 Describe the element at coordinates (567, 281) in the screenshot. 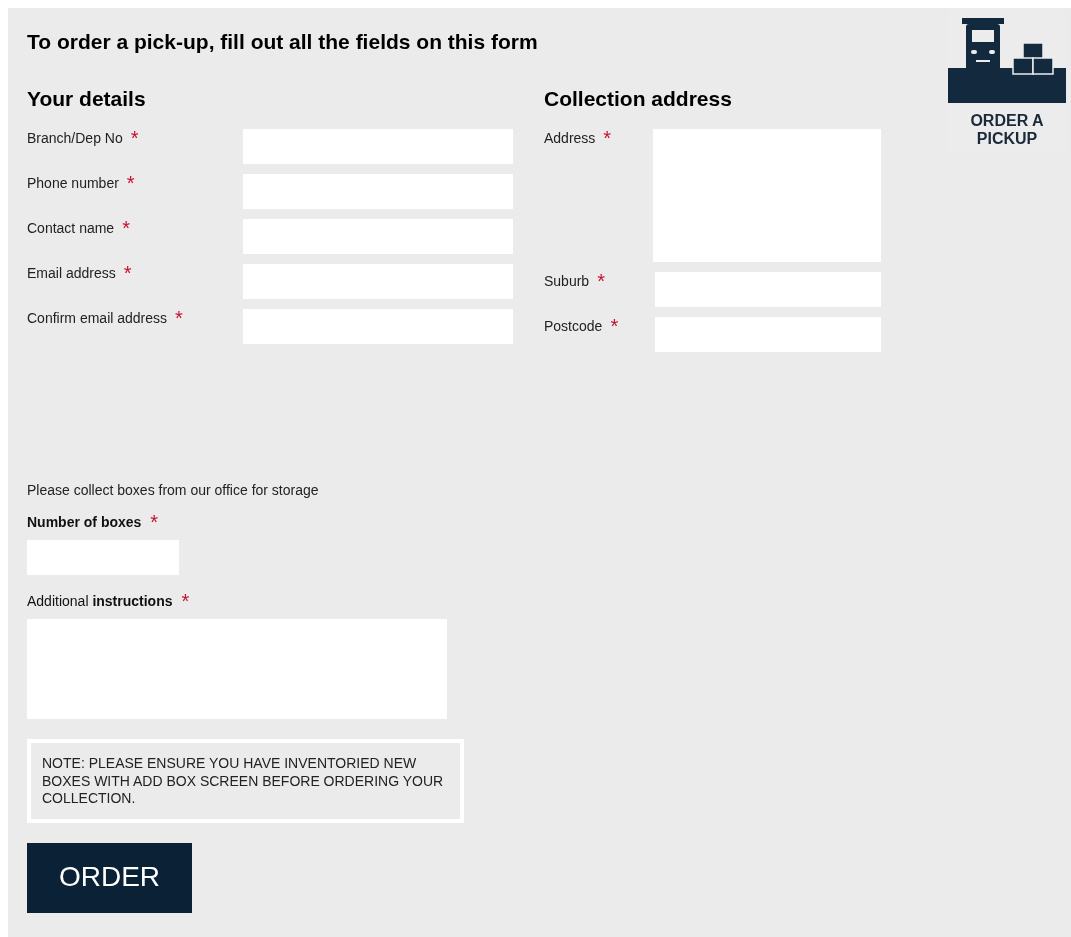

I see `field-label: Suburb` at that location.